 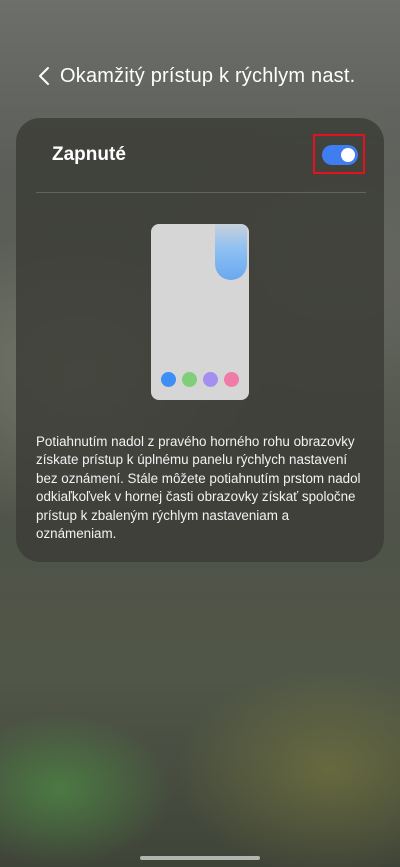 I want to click on home-indicator, so click(x=200, y=858).